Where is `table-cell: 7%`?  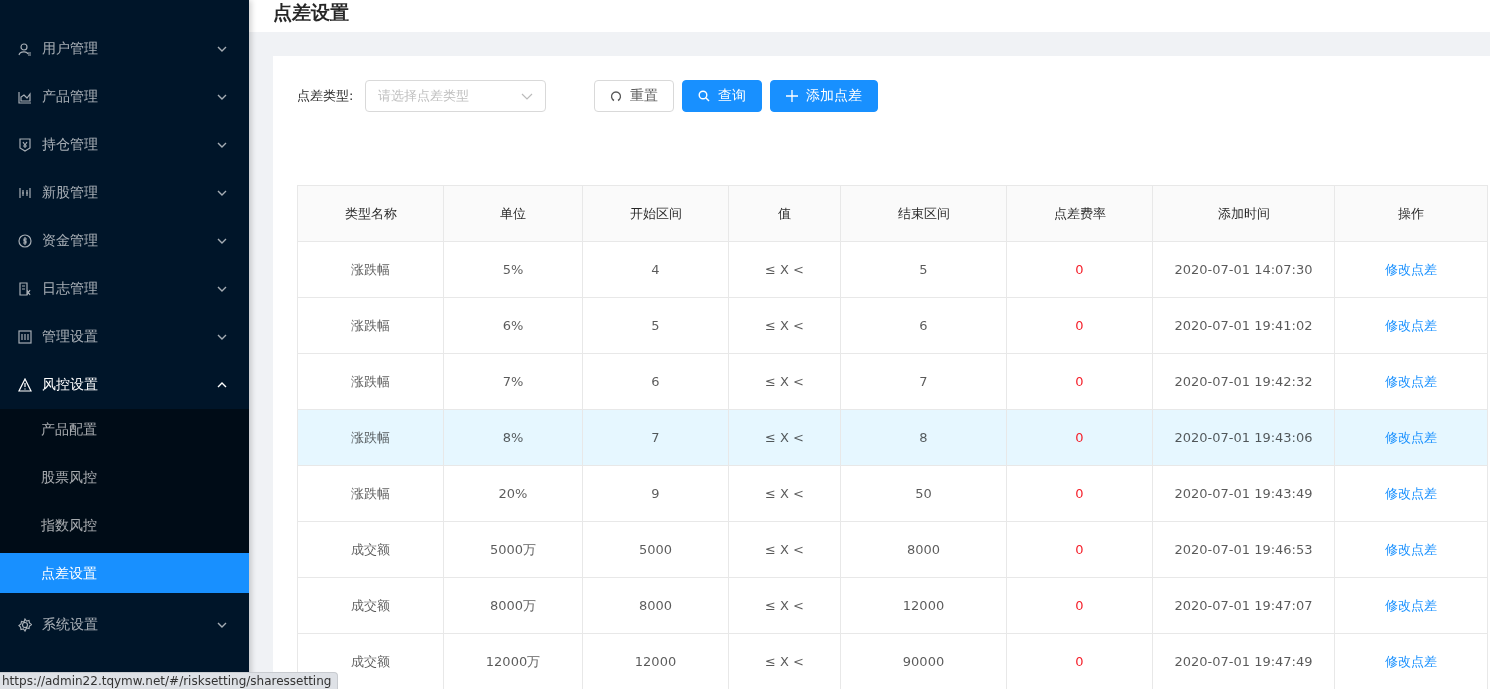 table-cell: 7% is located at coordinates (513, 381).